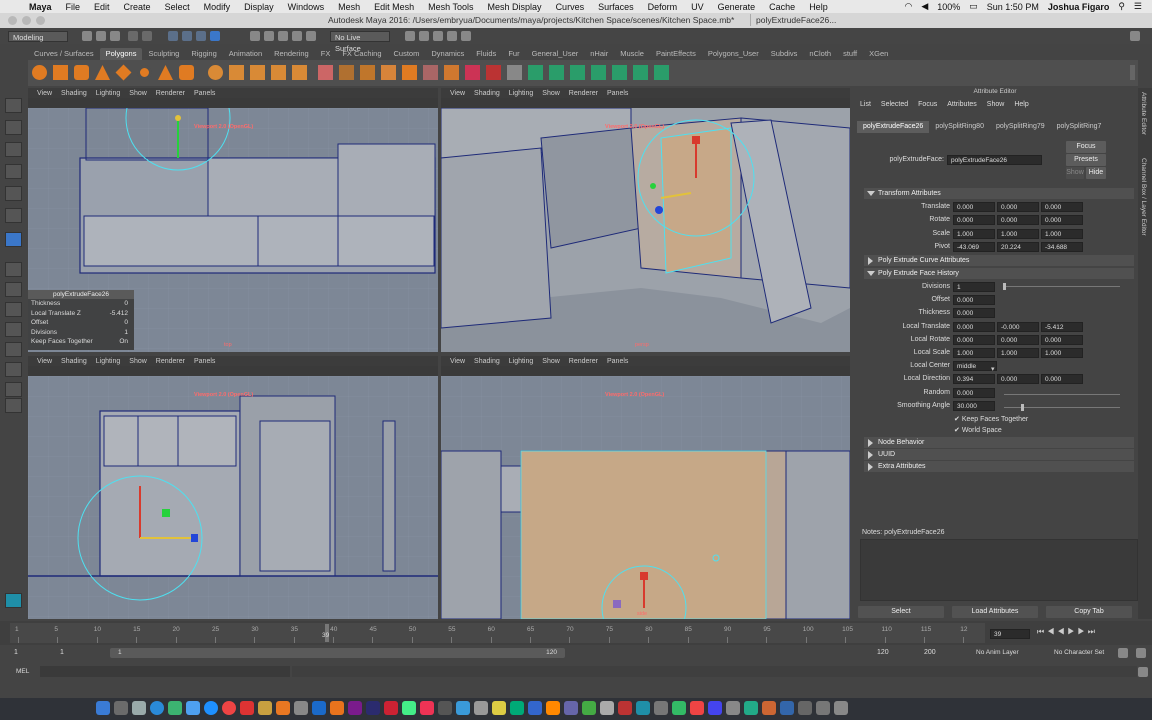 The width and height of the screenshot is (1152, 720). Describe the element at coordinates (177, 7) in the screenshot. I see `menu-select: Select` at that location.